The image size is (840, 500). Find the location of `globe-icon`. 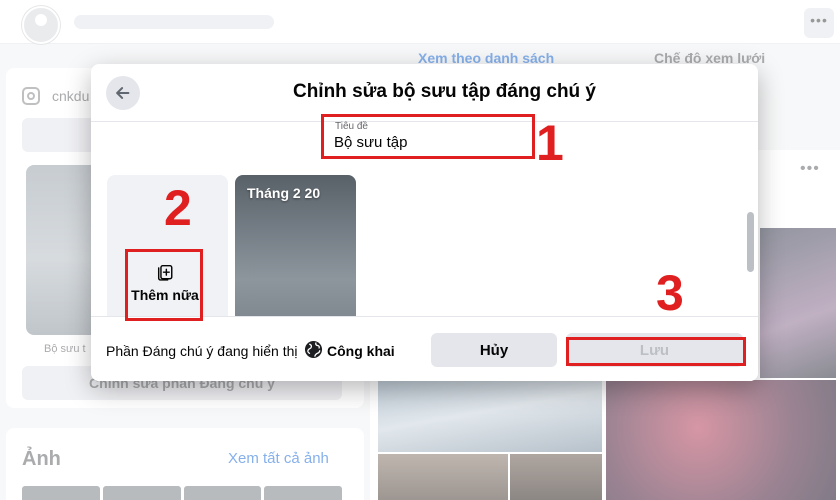

globe-icon is located at coordinates (313, 349).